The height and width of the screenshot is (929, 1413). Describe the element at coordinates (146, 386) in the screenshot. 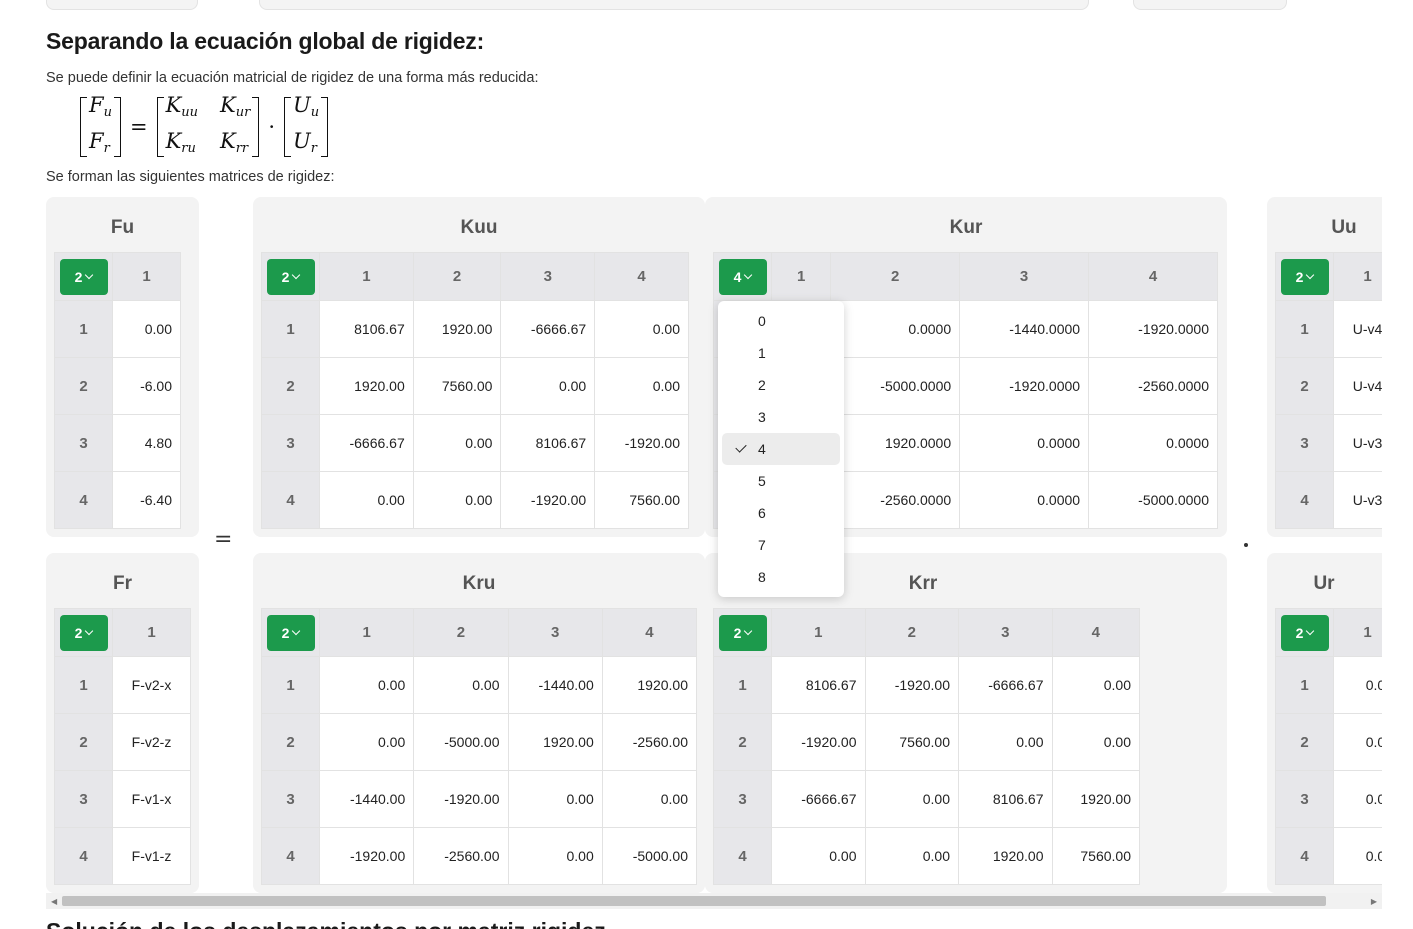

I see `cell: -6.00` at that location.